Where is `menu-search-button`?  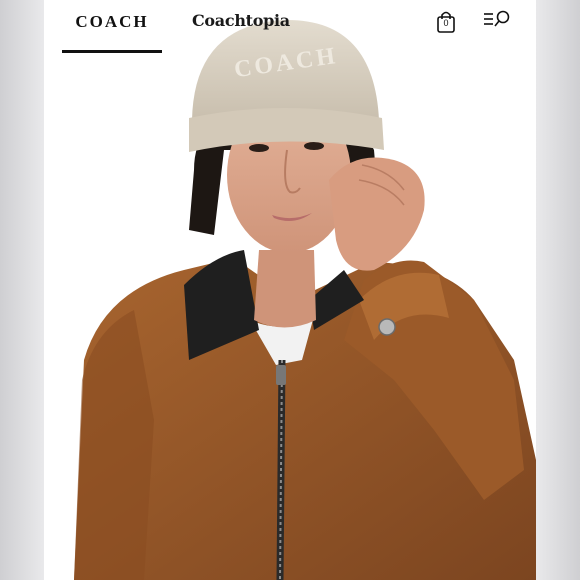
menu-search-button is located at coordinates (496, 20).